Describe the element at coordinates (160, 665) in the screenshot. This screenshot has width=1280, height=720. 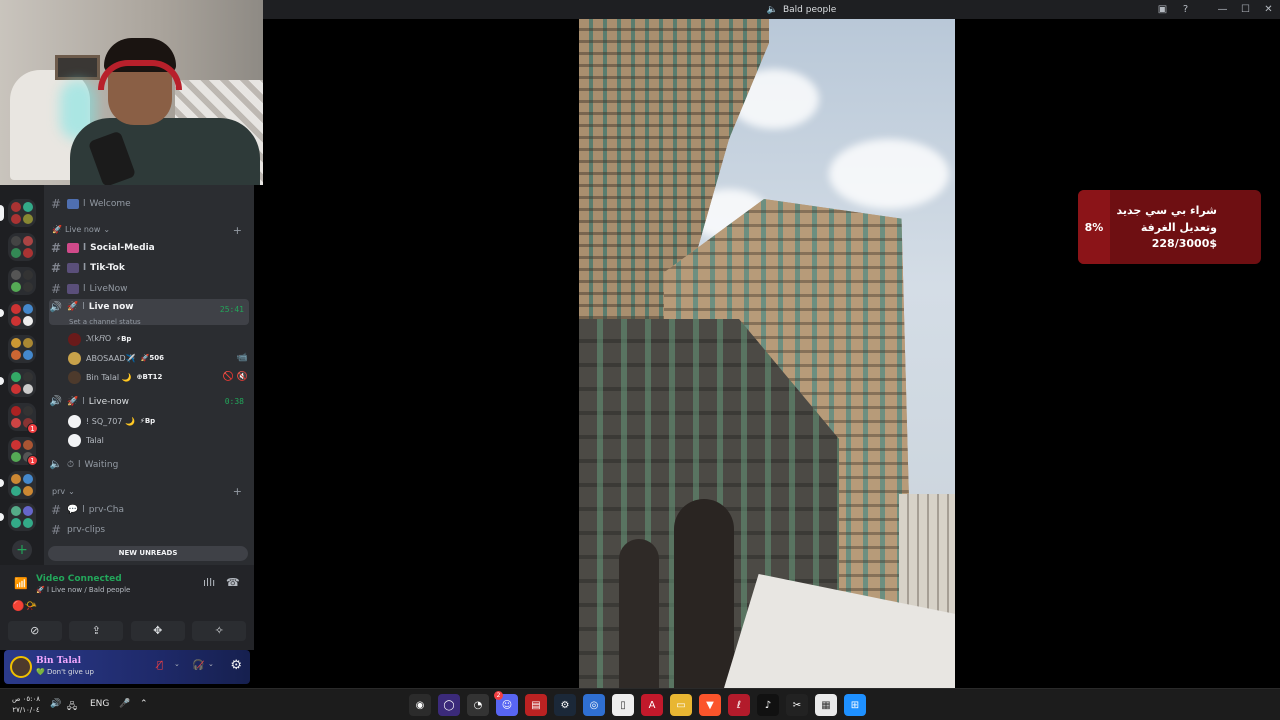
I see `mic-muted-icon: 🎙̸` at that location.